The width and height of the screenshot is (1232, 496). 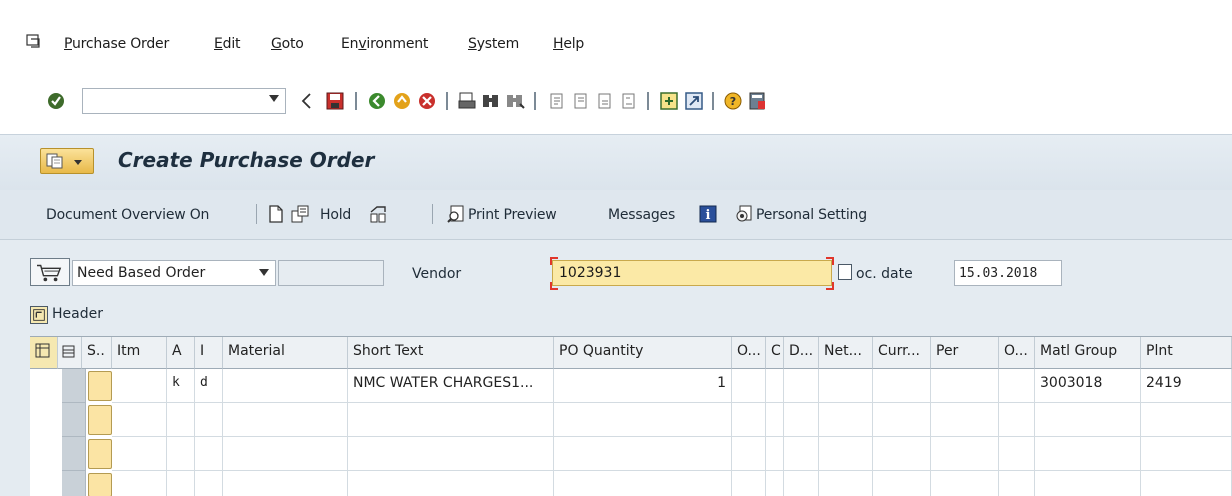 What do you see at coordinates (605, 101) in the screenshot?
I see `next-page-icon` at bounding box center [605, 101].